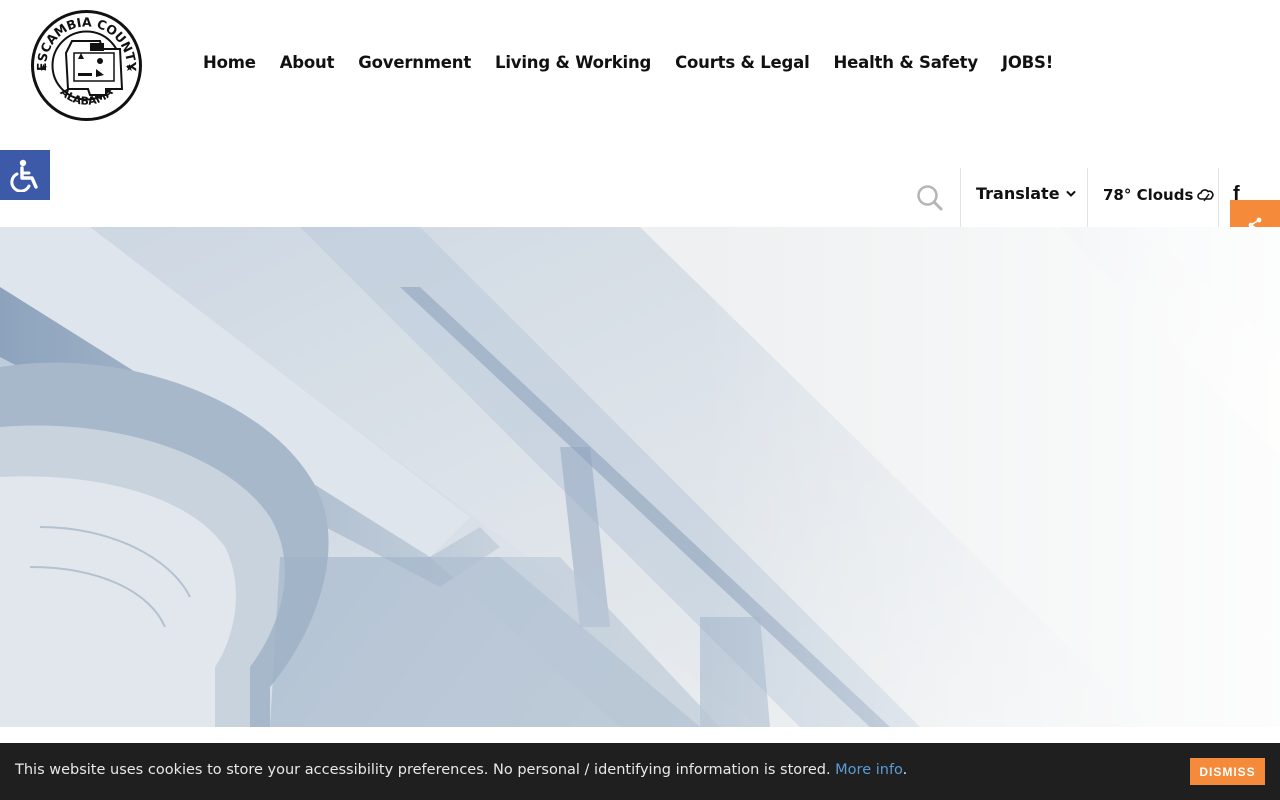 The image size is (1280, 800). What do you see at coordinates (307, 62) in the screenshot?
I see `nav-about: About` at bounding box center [307, 62].